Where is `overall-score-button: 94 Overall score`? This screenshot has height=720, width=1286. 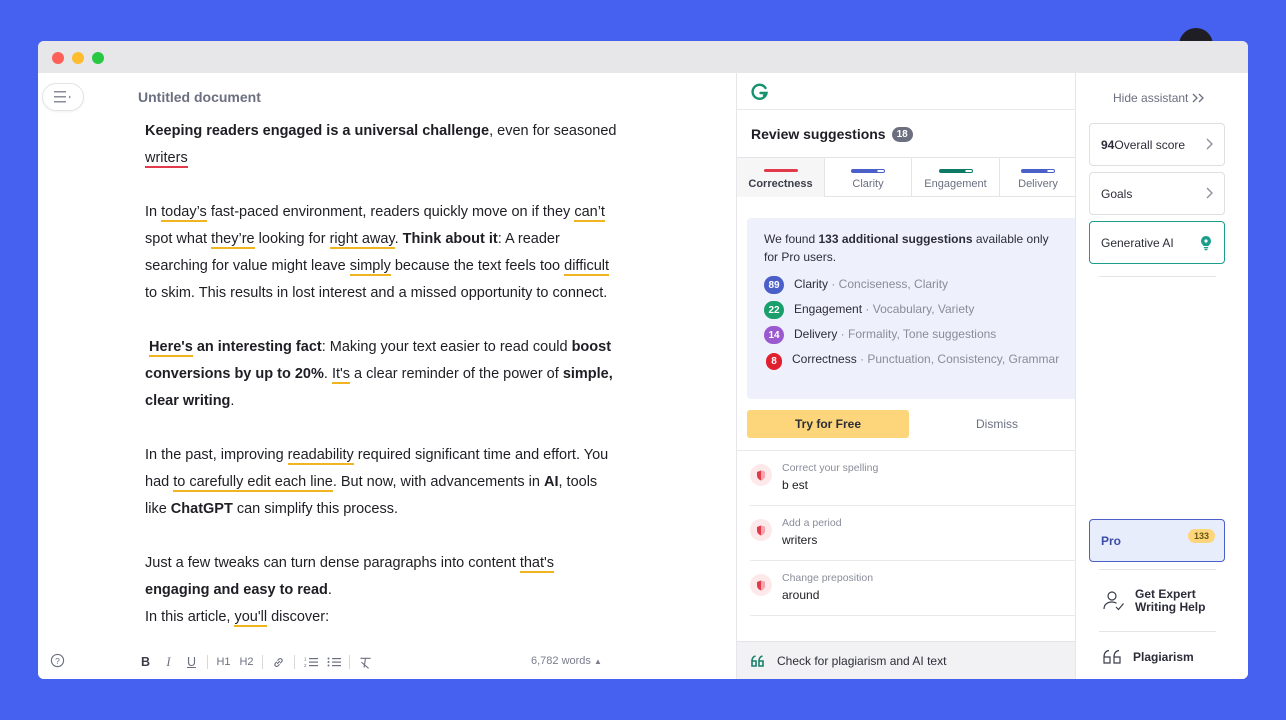 overall-score-button: 94 Overall score is located at coordinates (1157, 144).